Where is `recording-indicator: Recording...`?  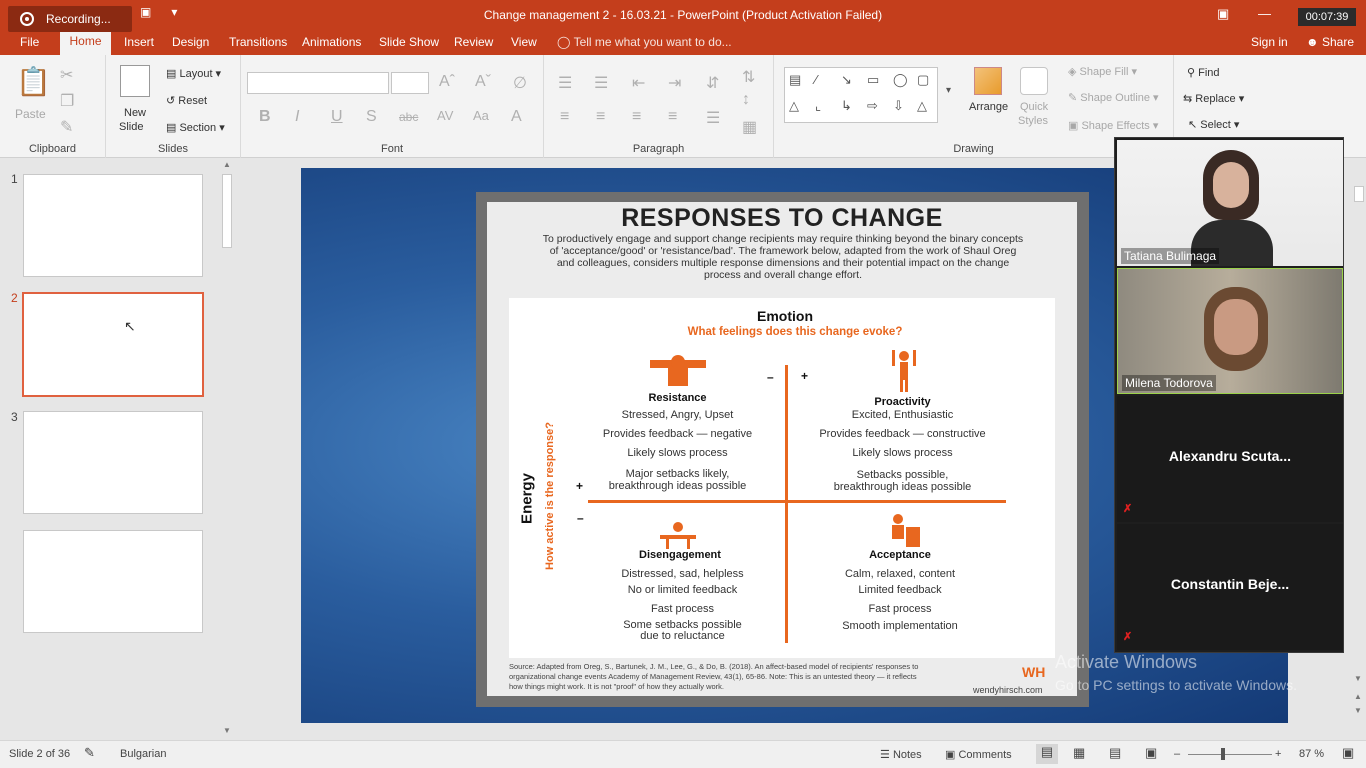
recording-indicator: Recording... is located at coordinates (70, 19).